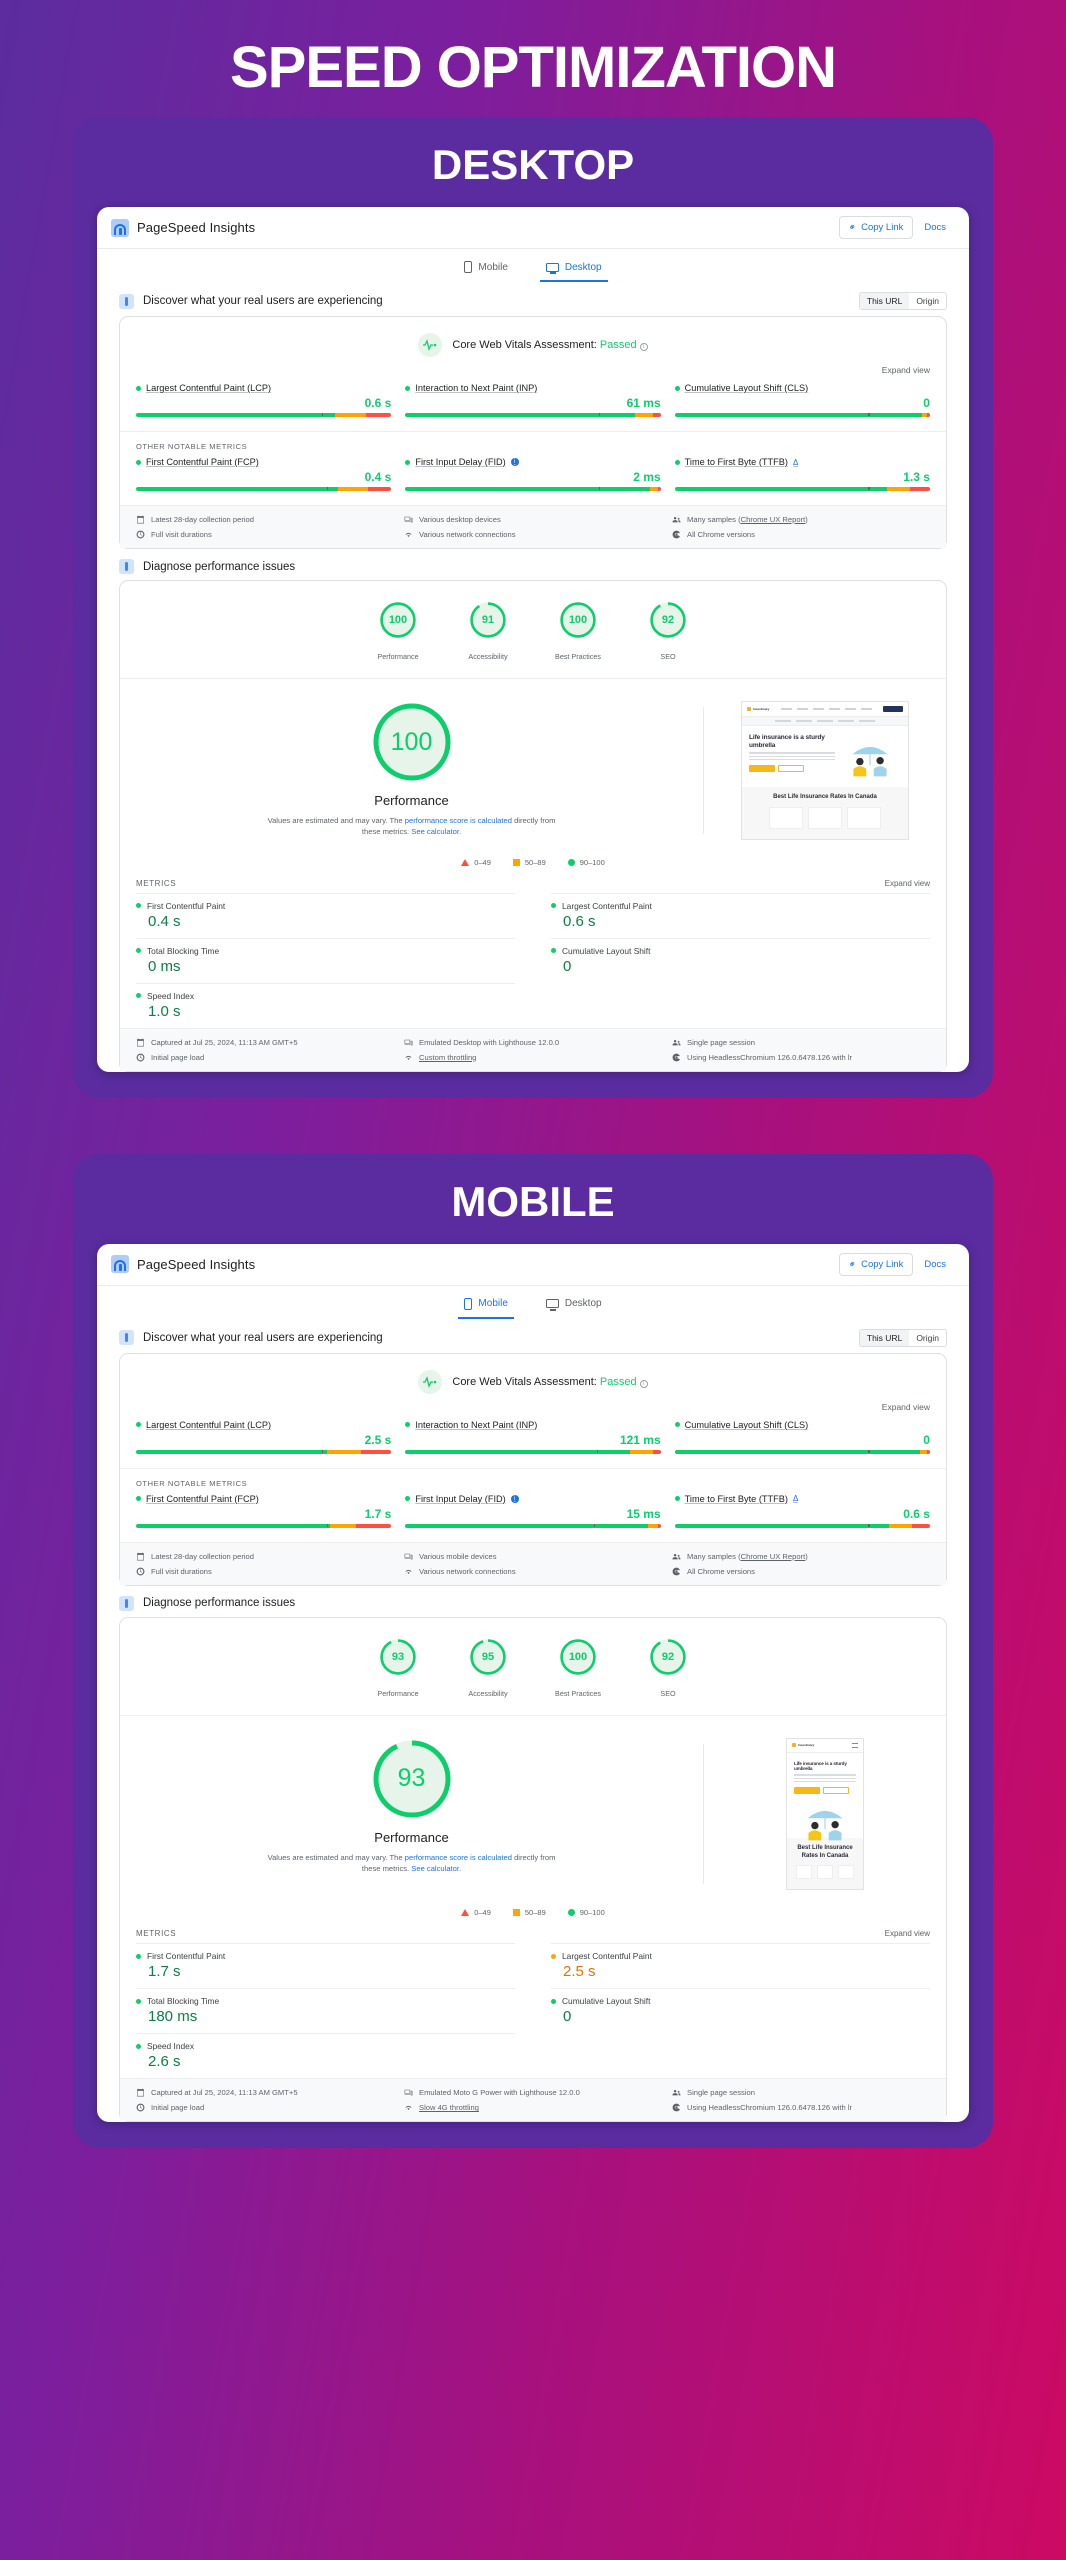 This screenshot has width=1066, height=2560. Describe the element at coordinates (618, 345) in the screenshot. I see `cwv-assessment-value: Passed` at that location.